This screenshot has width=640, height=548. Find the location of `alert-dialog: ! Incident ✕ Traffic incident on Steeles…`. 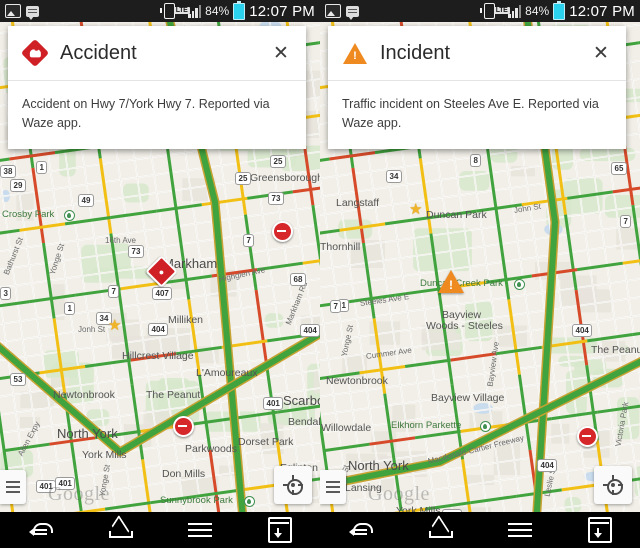

alert-dialog: ! Incident ✕ Traffic incident on Steeles… is located at coordinates (477, 87).